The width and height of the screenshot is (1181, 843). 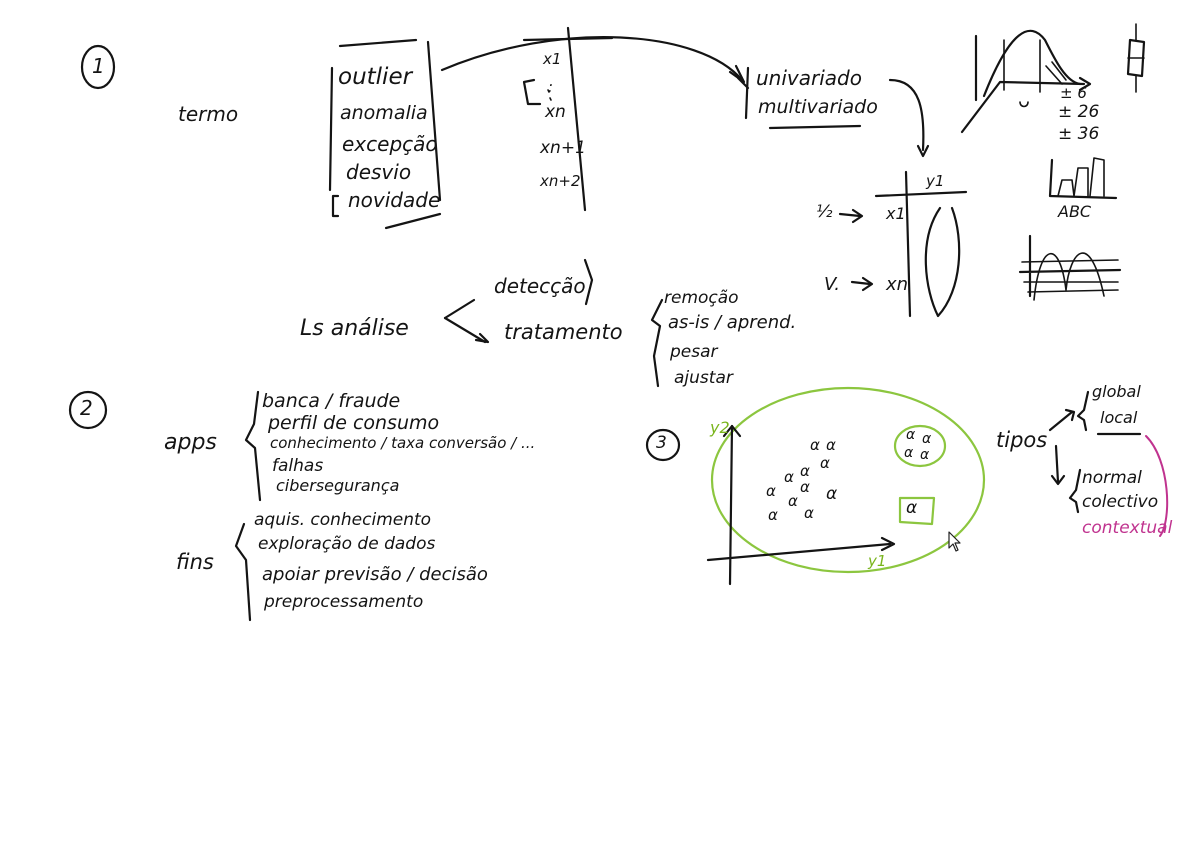 What do you see at coordinates (824, 212) in the screenshot?
I see `matrix-left-top: ½` at bounding box center [824, 212].